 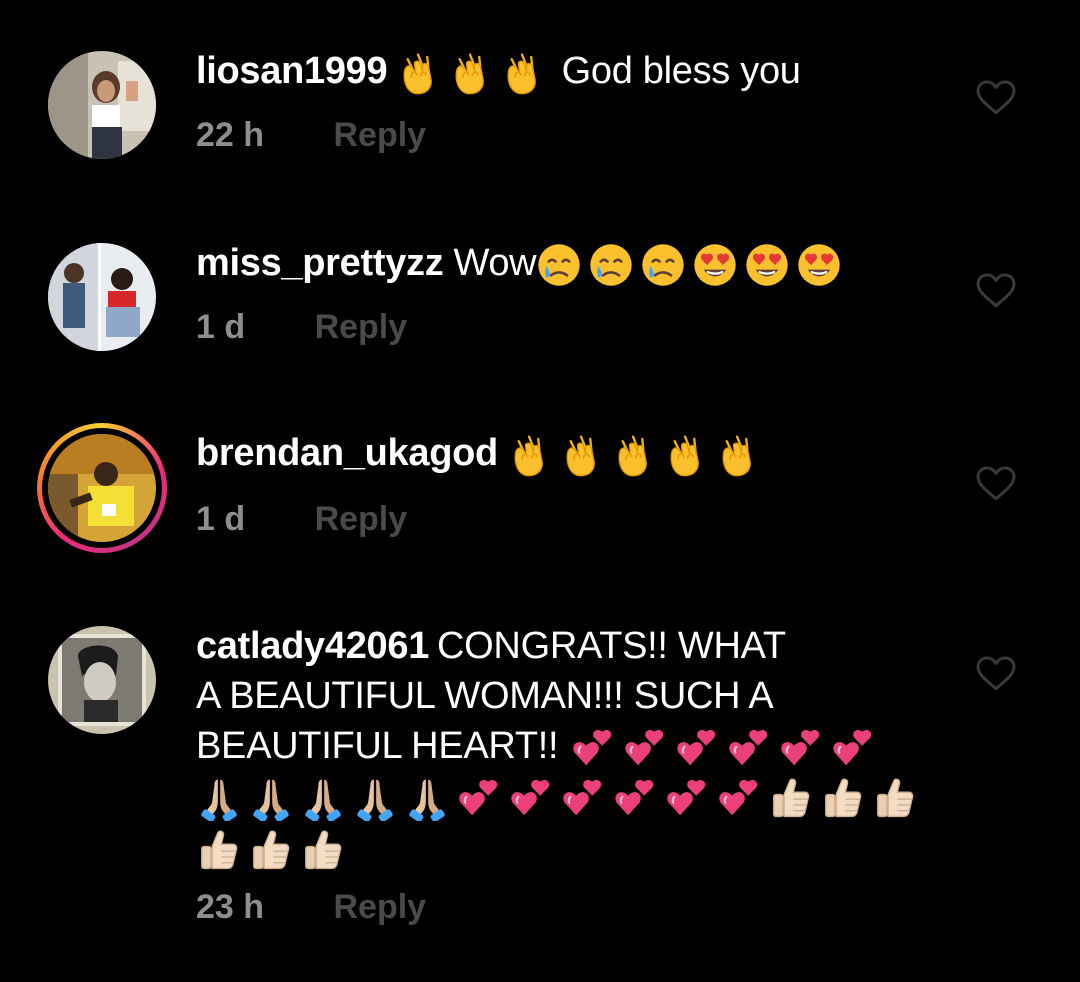 I want to click on comment-username: liosan1999, so click(x=292, y=71).